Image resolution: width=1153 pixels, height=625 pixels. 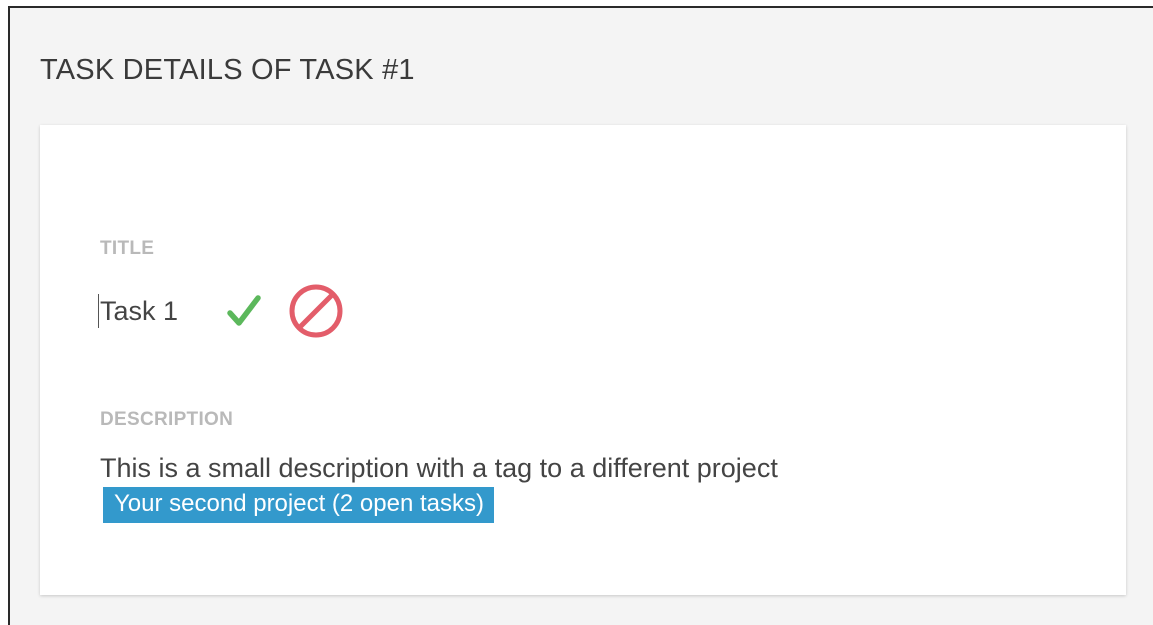 I want to click on title-edit-row, so click(x=222, y=311).